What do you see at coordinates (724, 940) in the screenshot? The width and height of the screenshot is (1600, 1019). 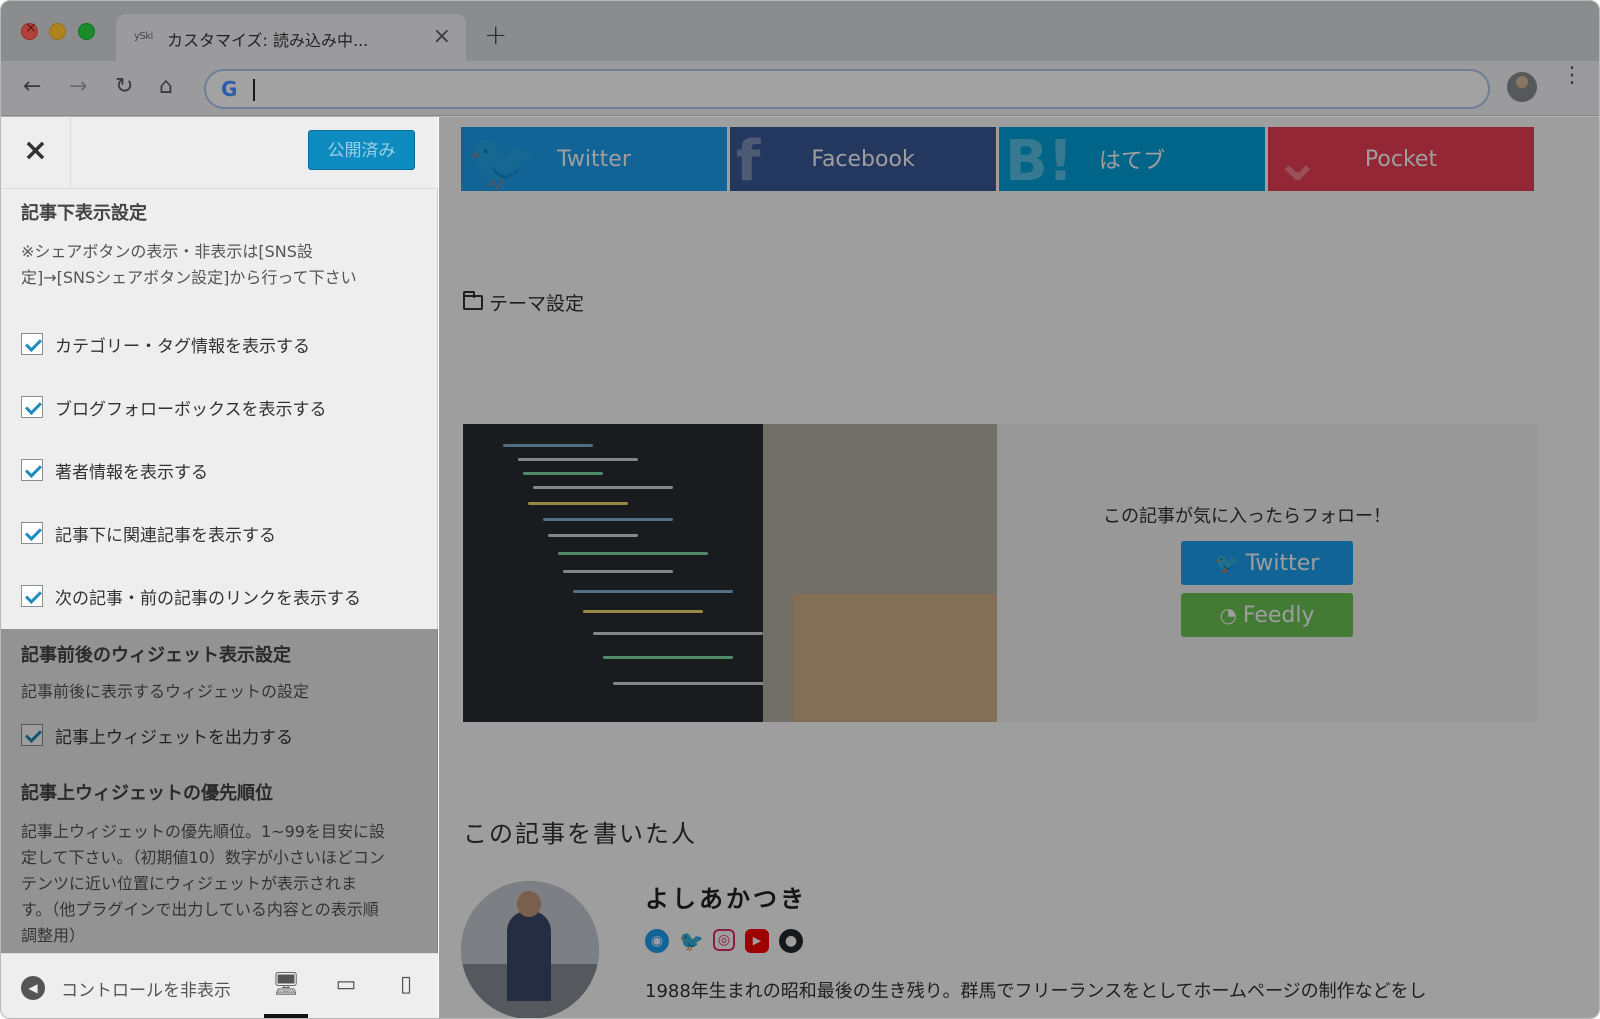 I see `instagram-icon: ◎` at bounding box center [724, 940].